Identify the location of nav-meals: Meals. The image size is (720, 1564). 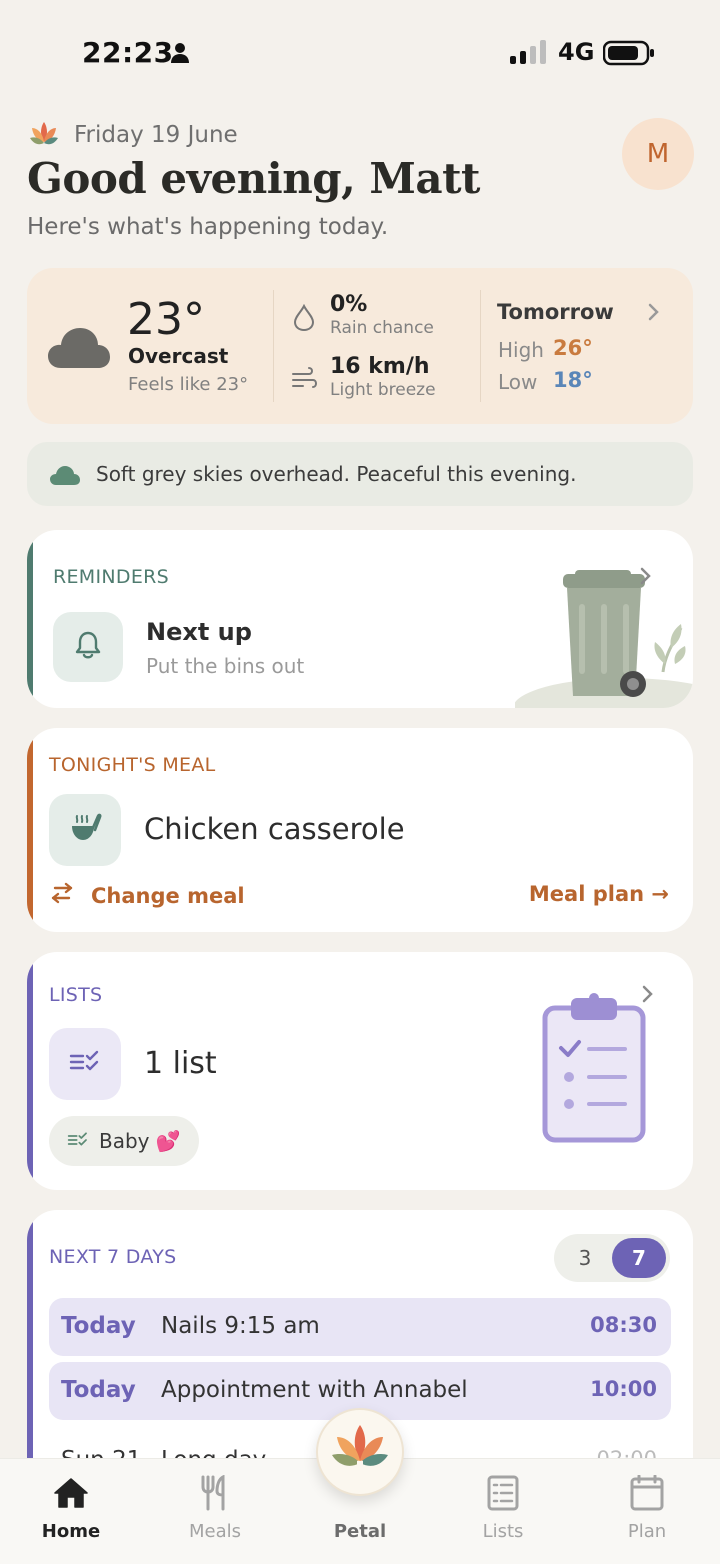
(215, 1509).